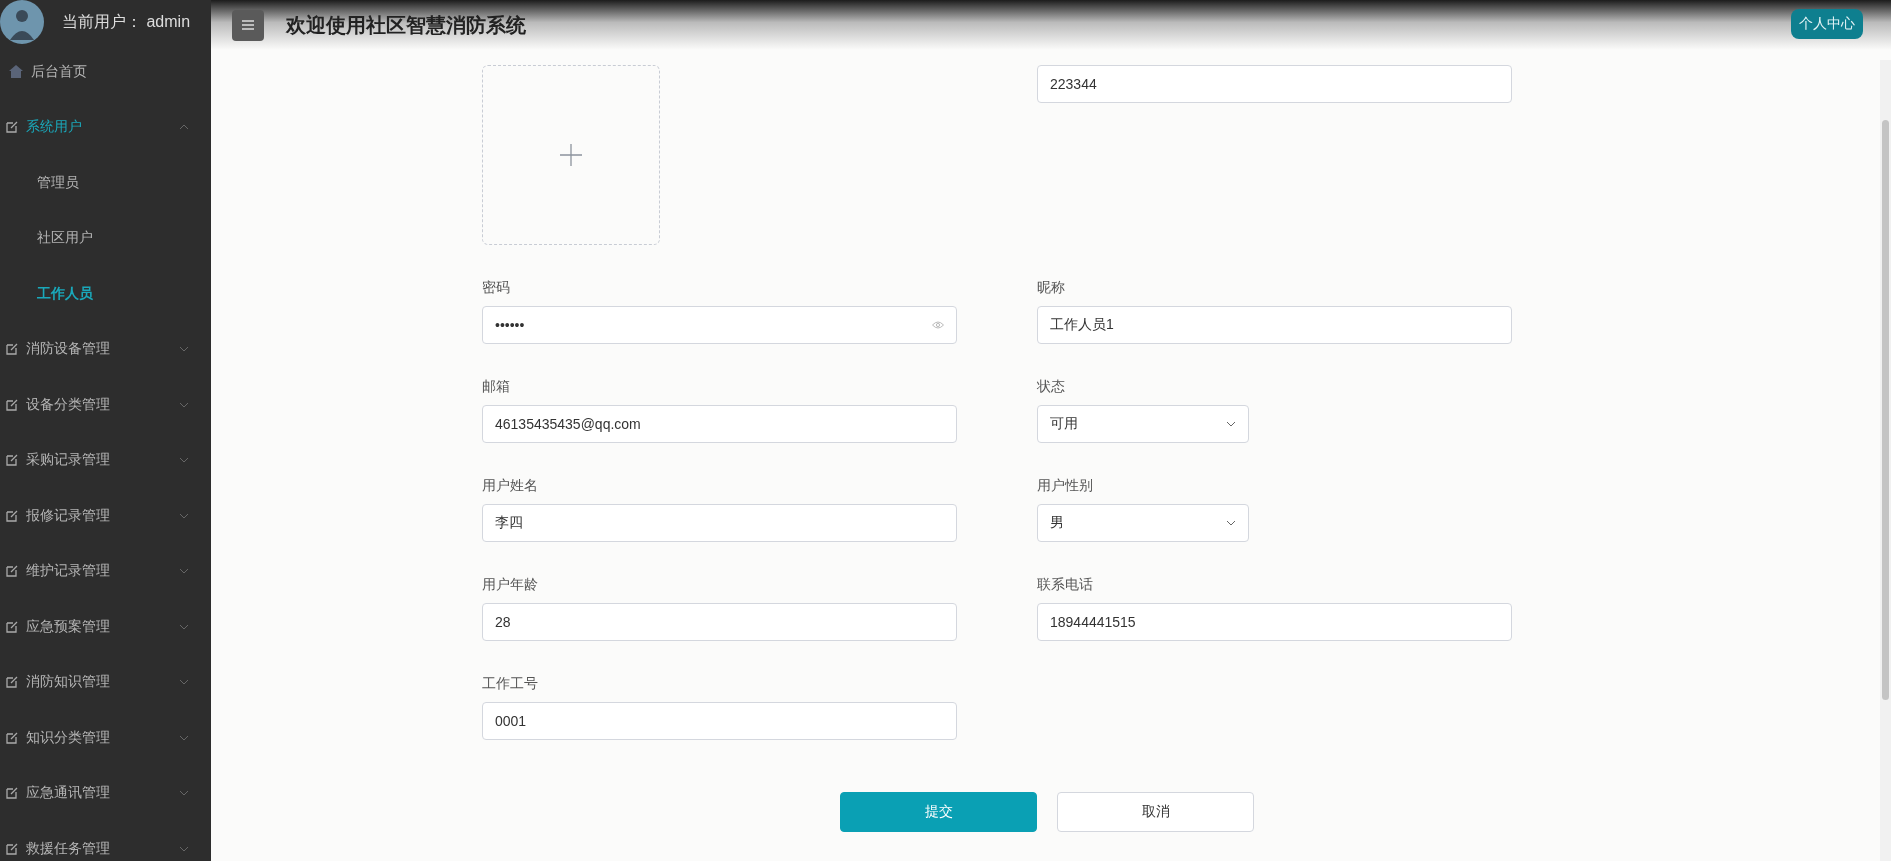  I want to click on sidebar-item: 应急预案管理, so click(105, 627).